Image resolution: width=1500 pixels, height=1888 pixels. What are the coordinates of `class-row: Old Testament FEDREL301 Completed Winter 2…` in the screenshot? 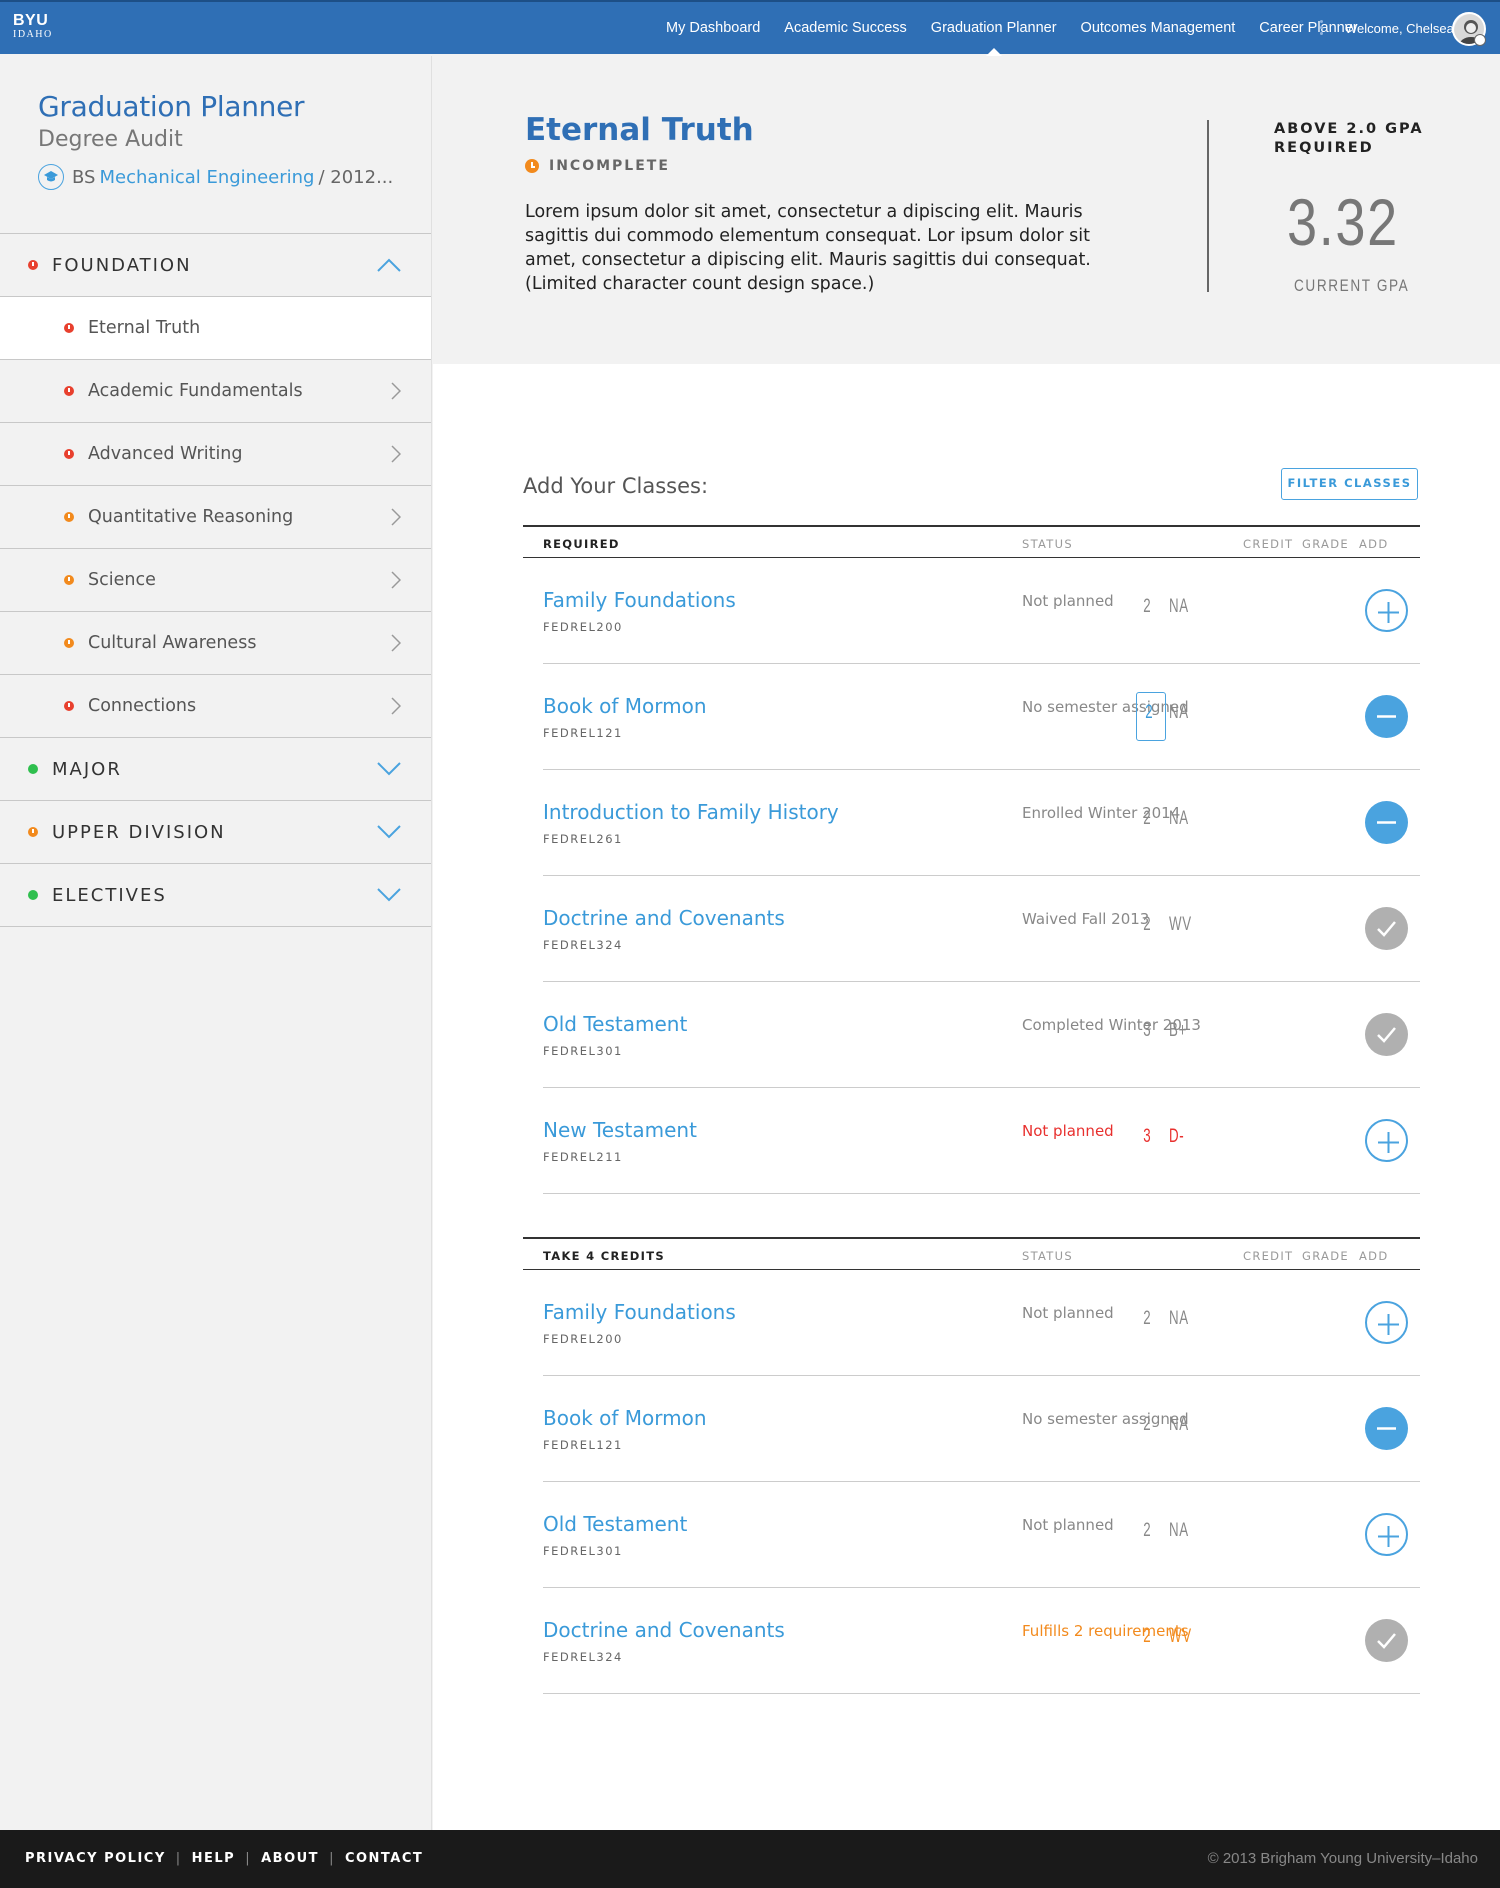 It's located at (981, 1035).